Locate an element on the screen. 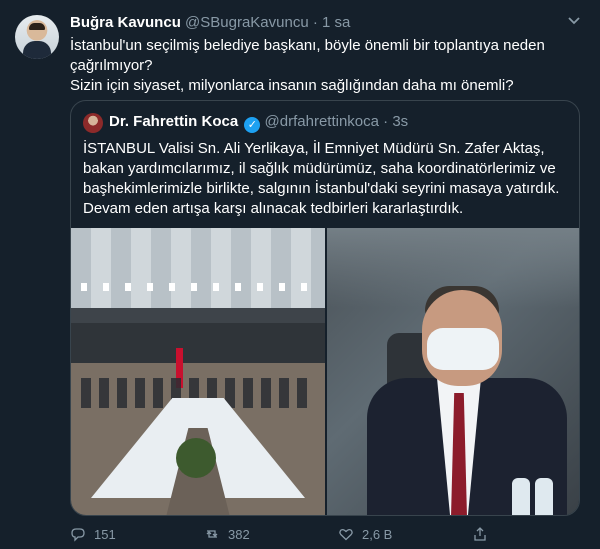  quoted-author-avatar is located at coordinates (93, 123).